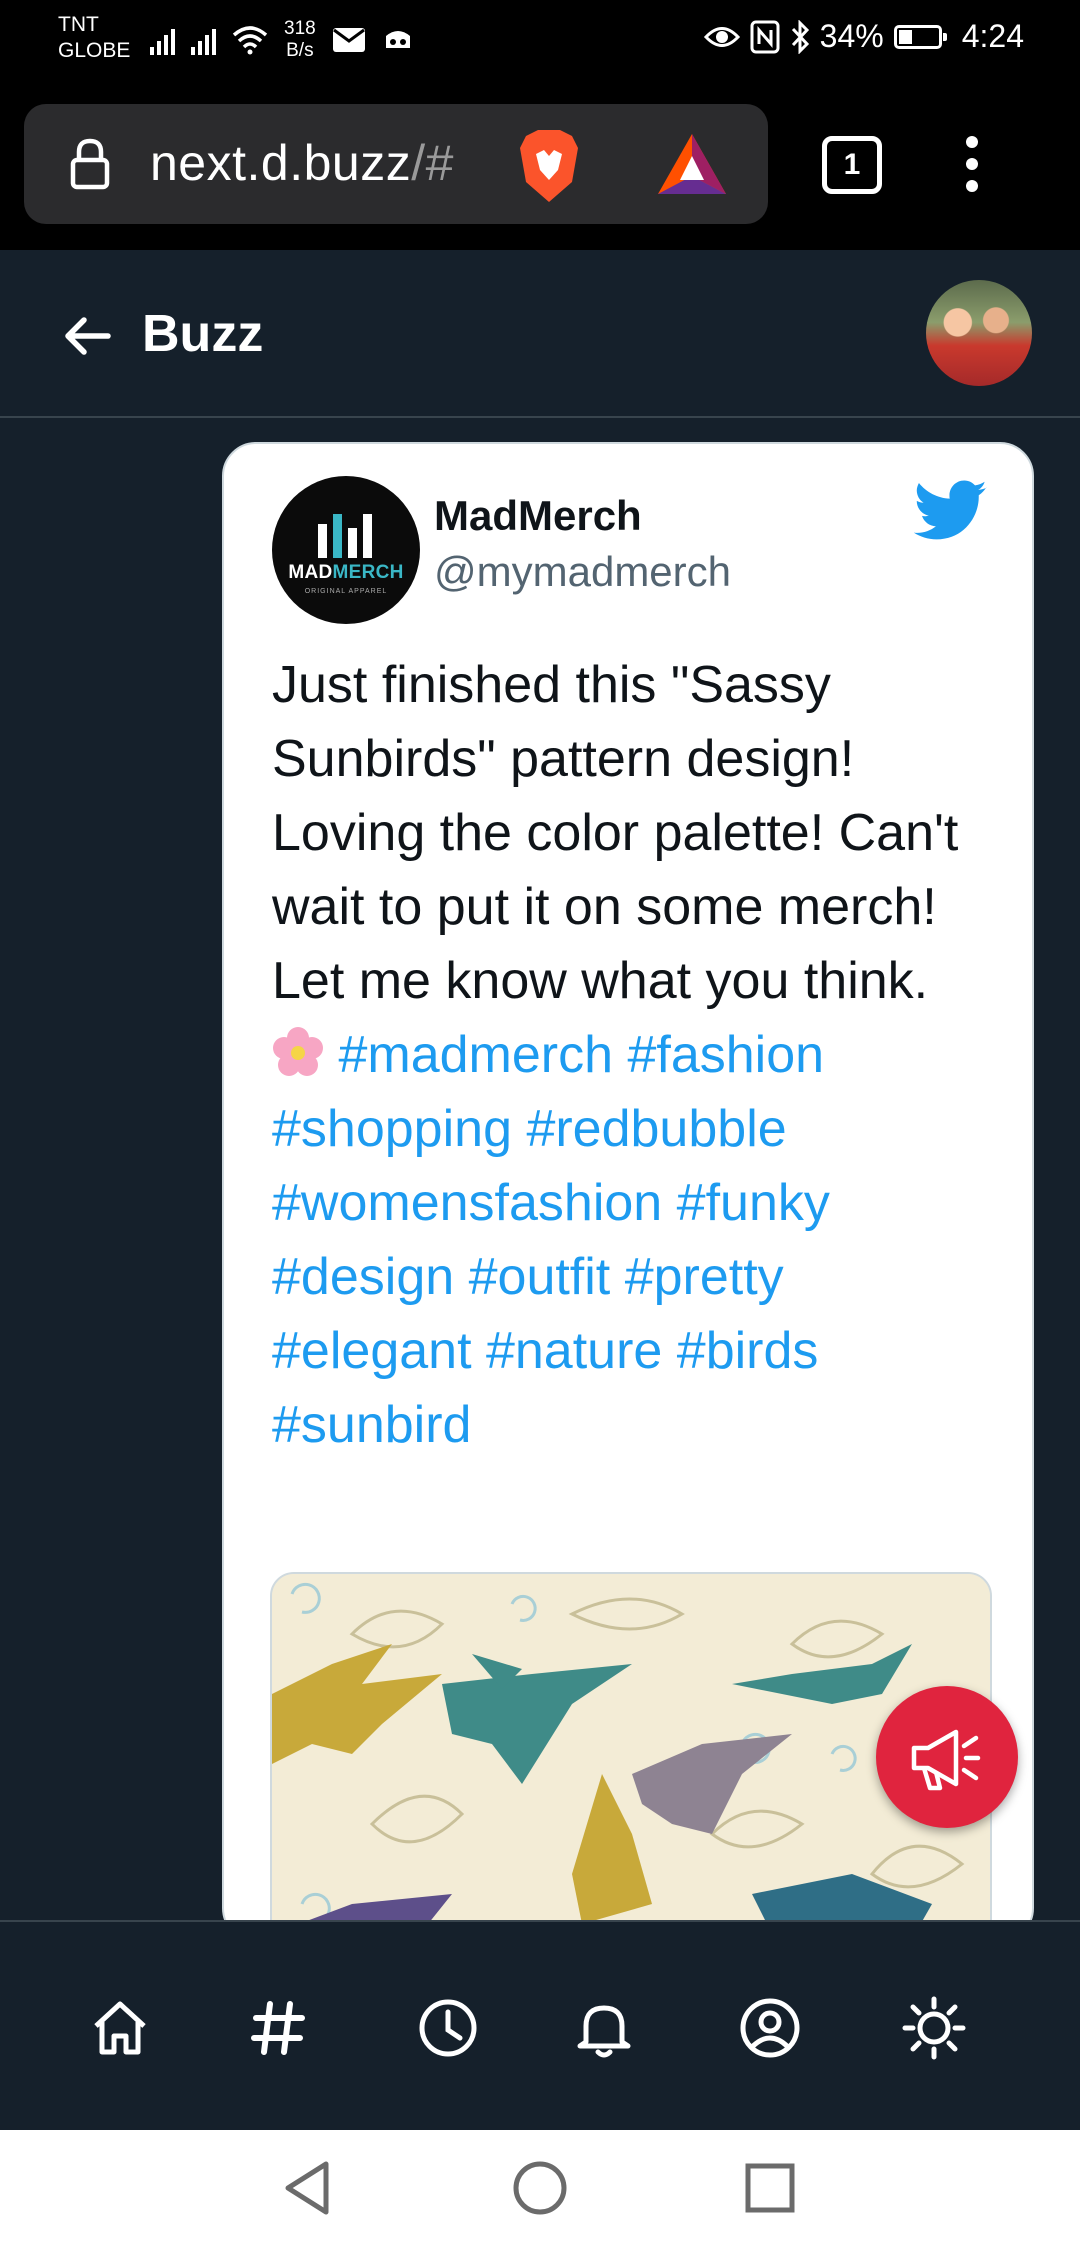 The height and width of the screenshot is (2244, 1080). I want to click on nav-notifications, so click(604, 2028).